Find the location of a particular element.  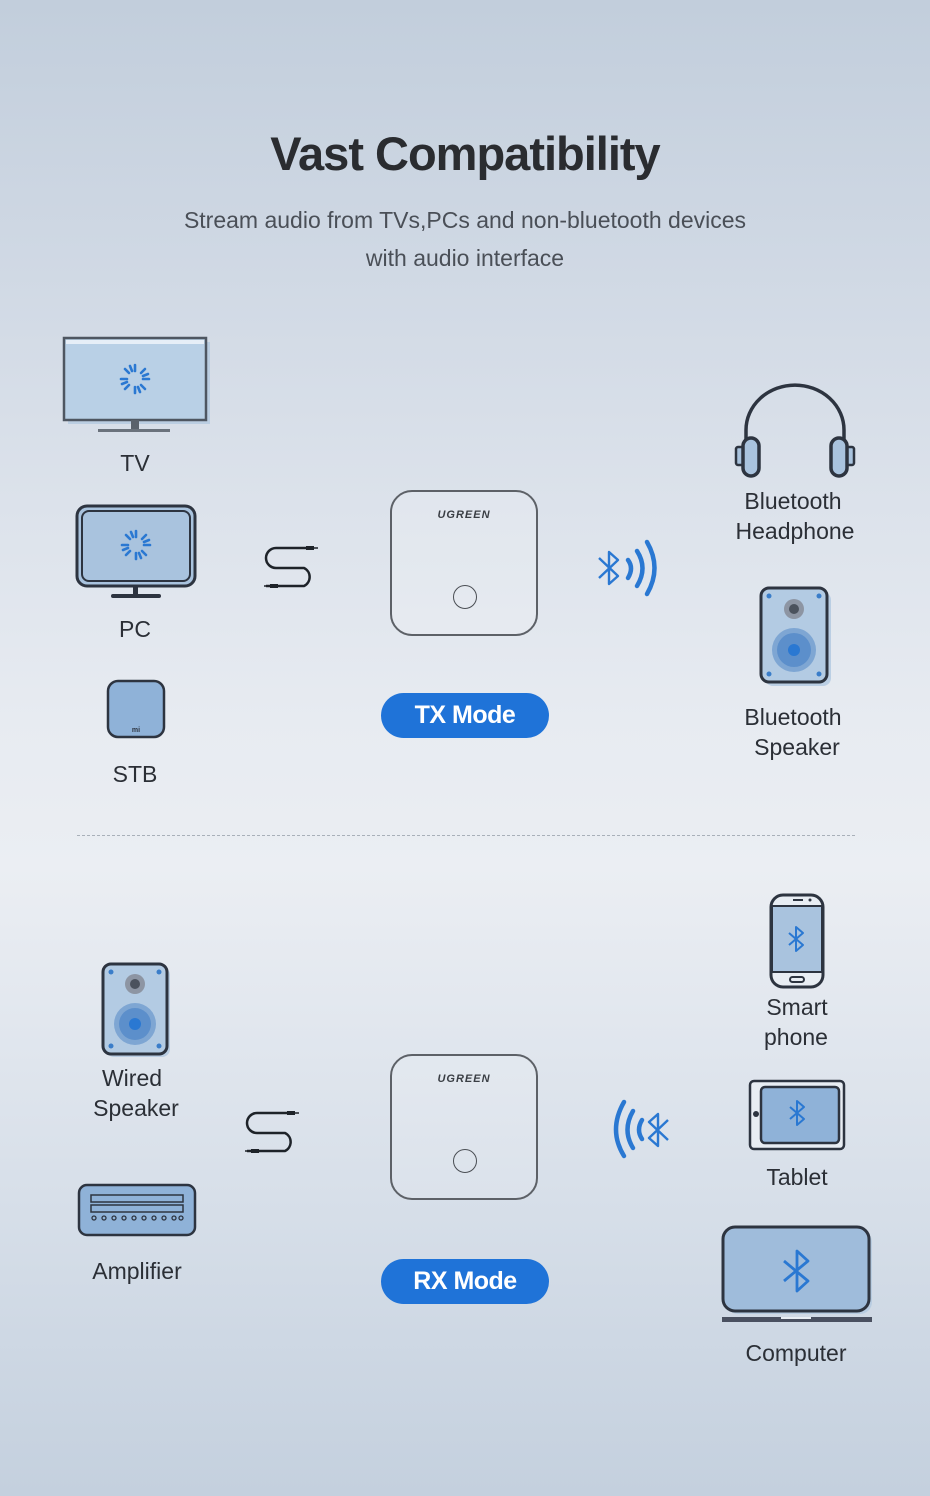

target-label-speaker-line1: Bluetooth is located at coordinates (793, 717).